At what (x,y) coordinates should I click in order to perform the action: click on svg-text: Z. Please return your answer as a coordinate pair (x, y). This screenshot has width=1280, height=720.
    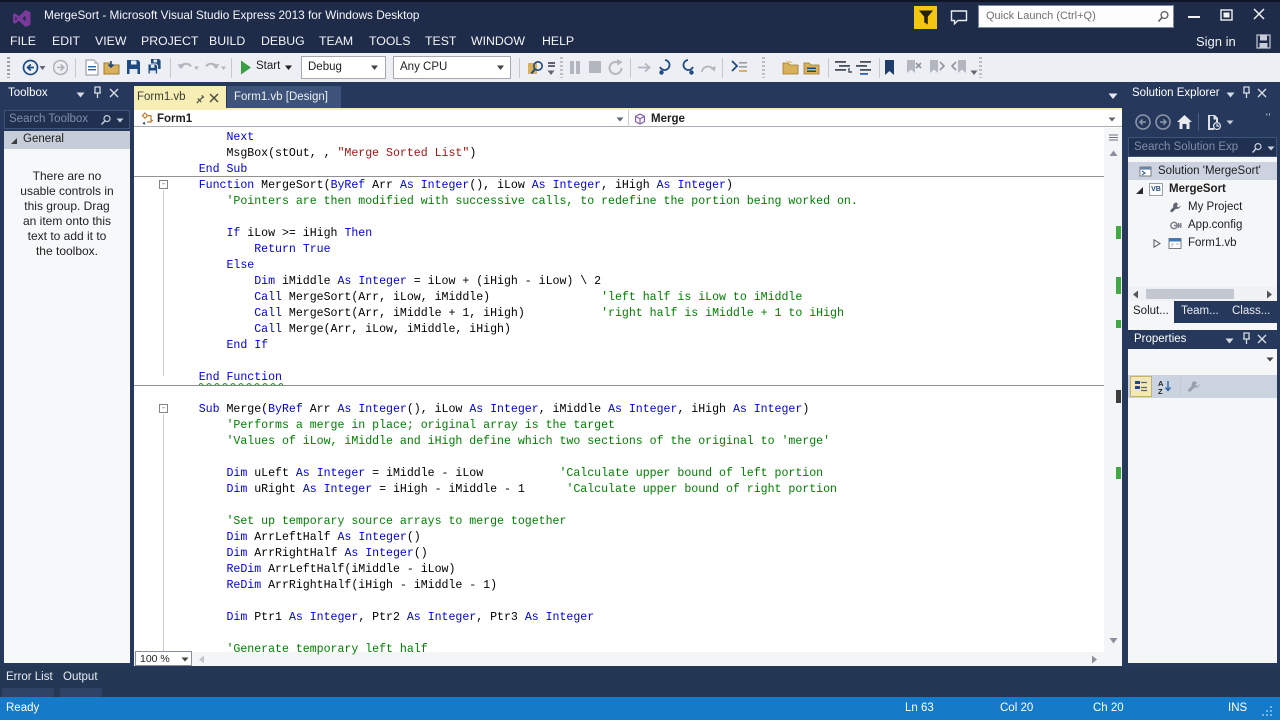
    Looking at the image, I should click on (1160, 390).